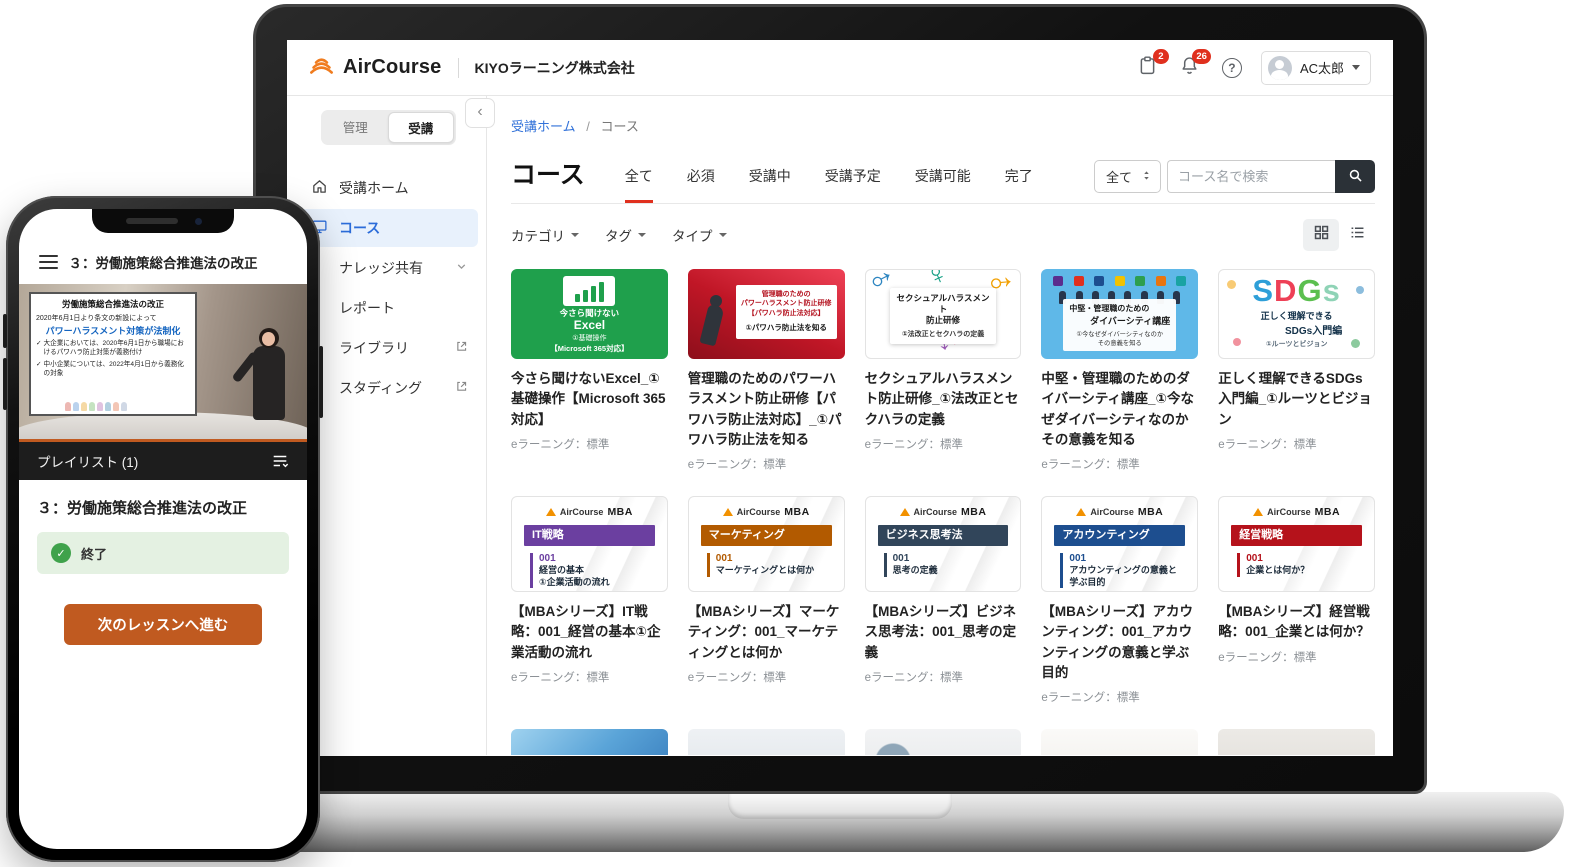 This screenshot has height=867, width=1596. Describe the element at coordinates (386, 308) in the screenshot. I see `sidebar-item-reports: レポート` at that location.